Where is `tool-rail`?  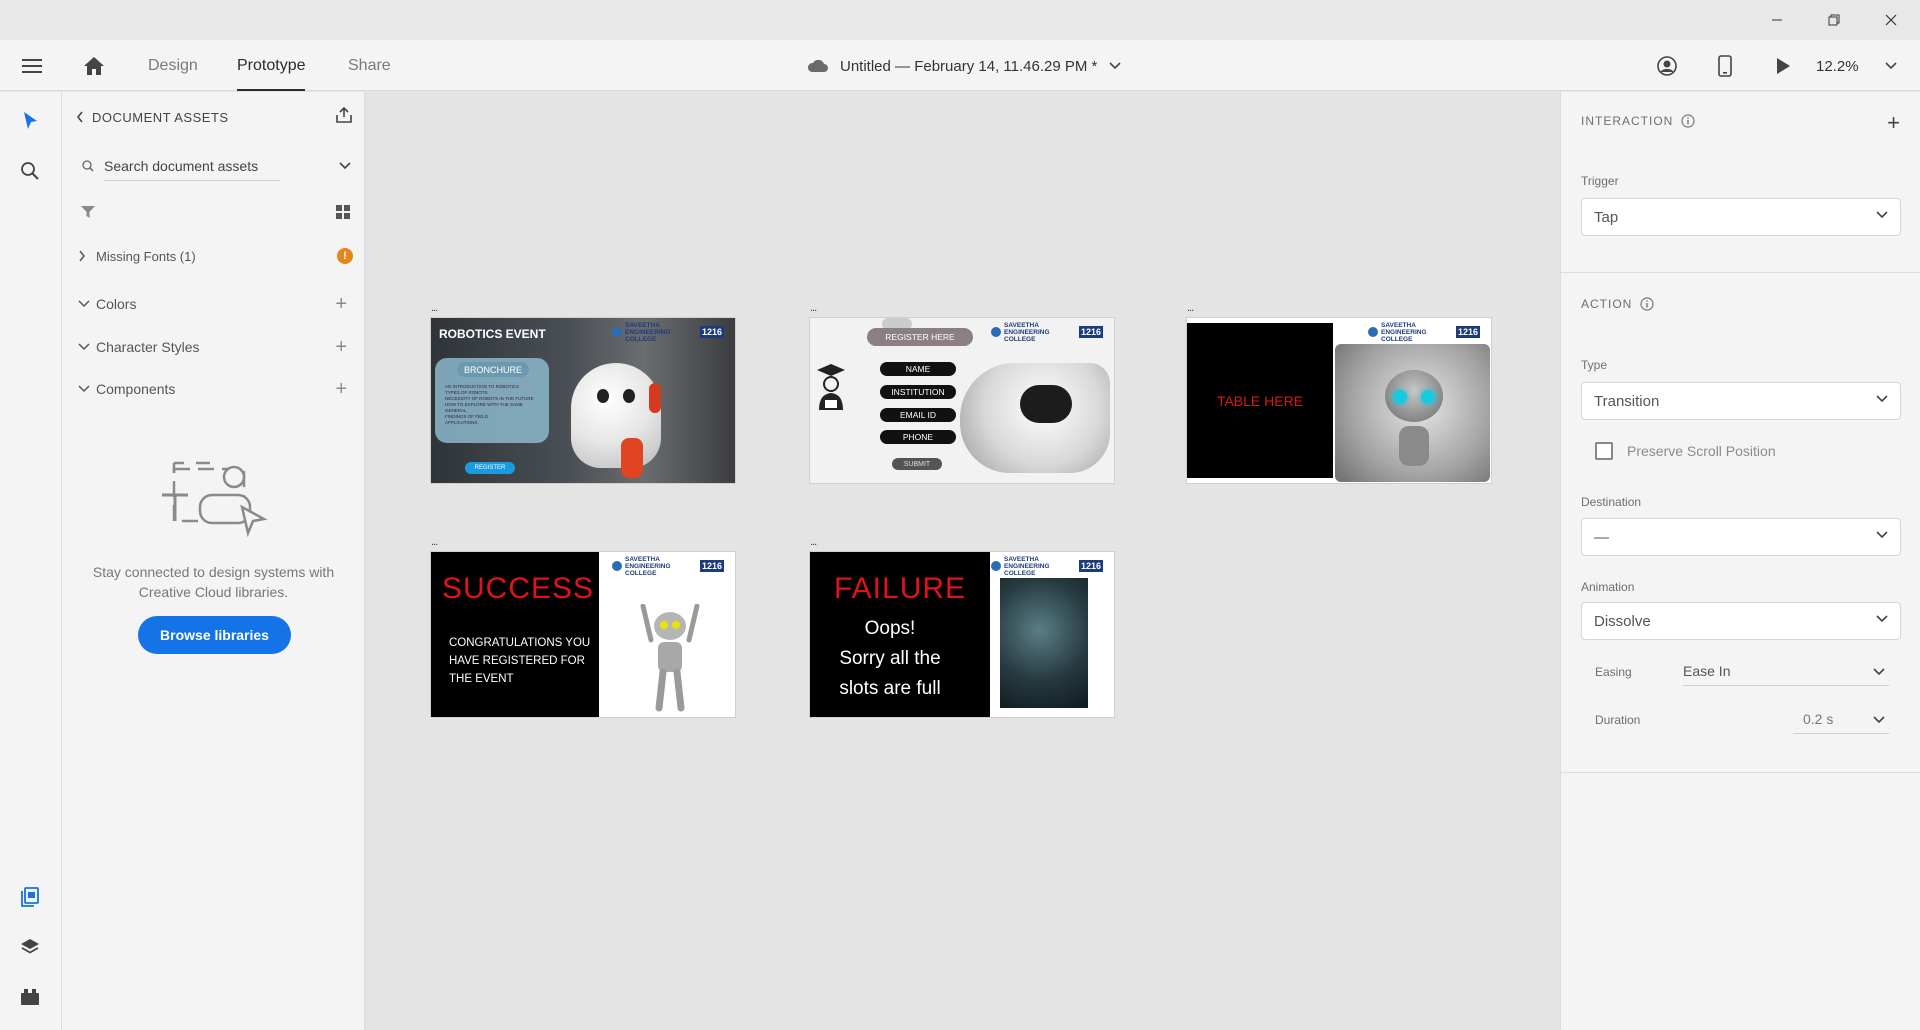
tool-rail is located at coordinates (31, 561).